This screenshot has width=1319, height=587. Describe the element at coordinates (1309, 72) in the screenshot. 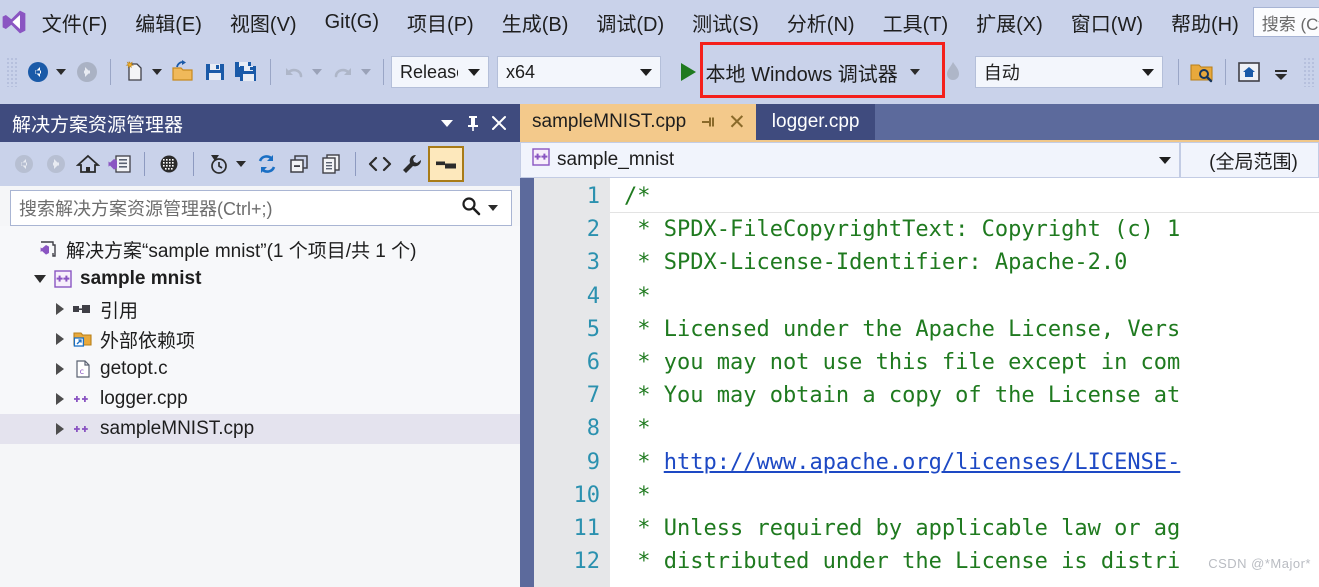

I see `toolbar-overflow-grip` at that location.